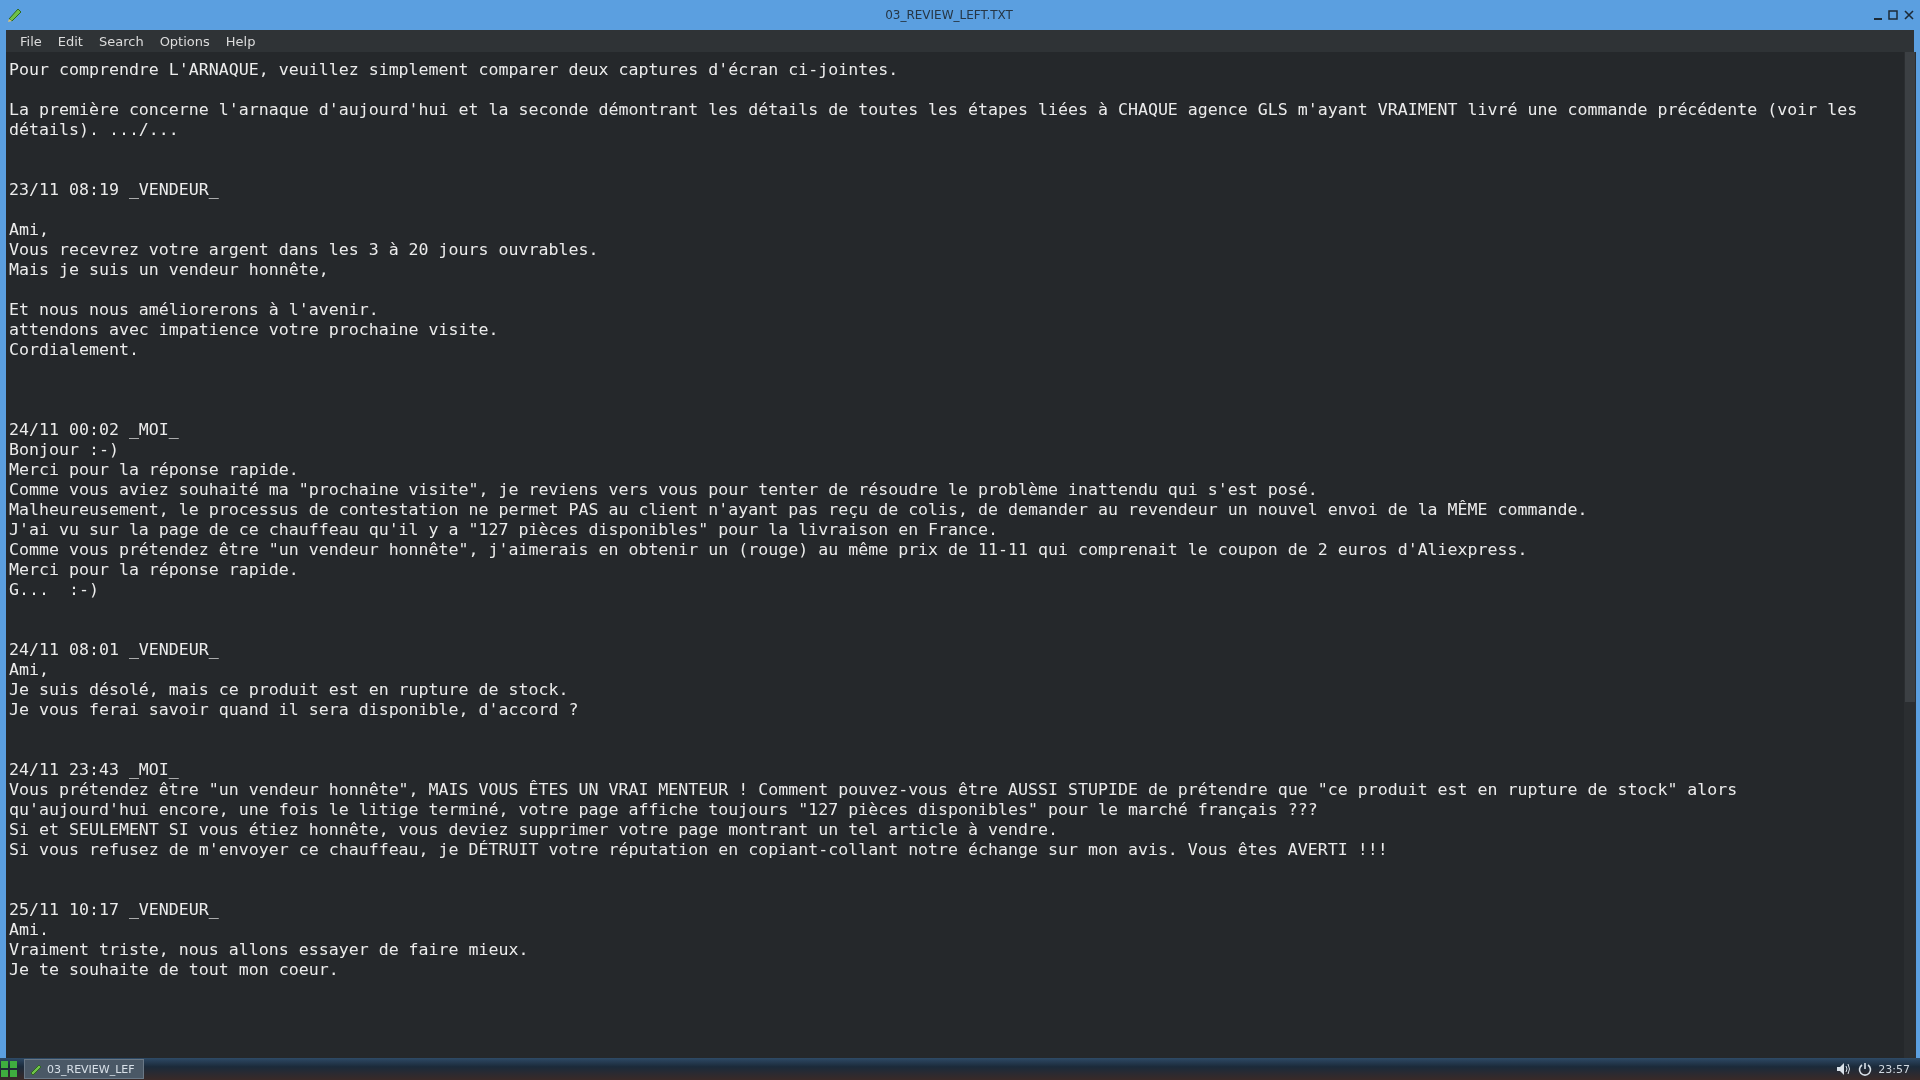  I want to click on text-line: Pour comprendre L'ARNAQUE, veuillez simplement comparer deux captures d'écran ci-jointes., so click(454, 69).